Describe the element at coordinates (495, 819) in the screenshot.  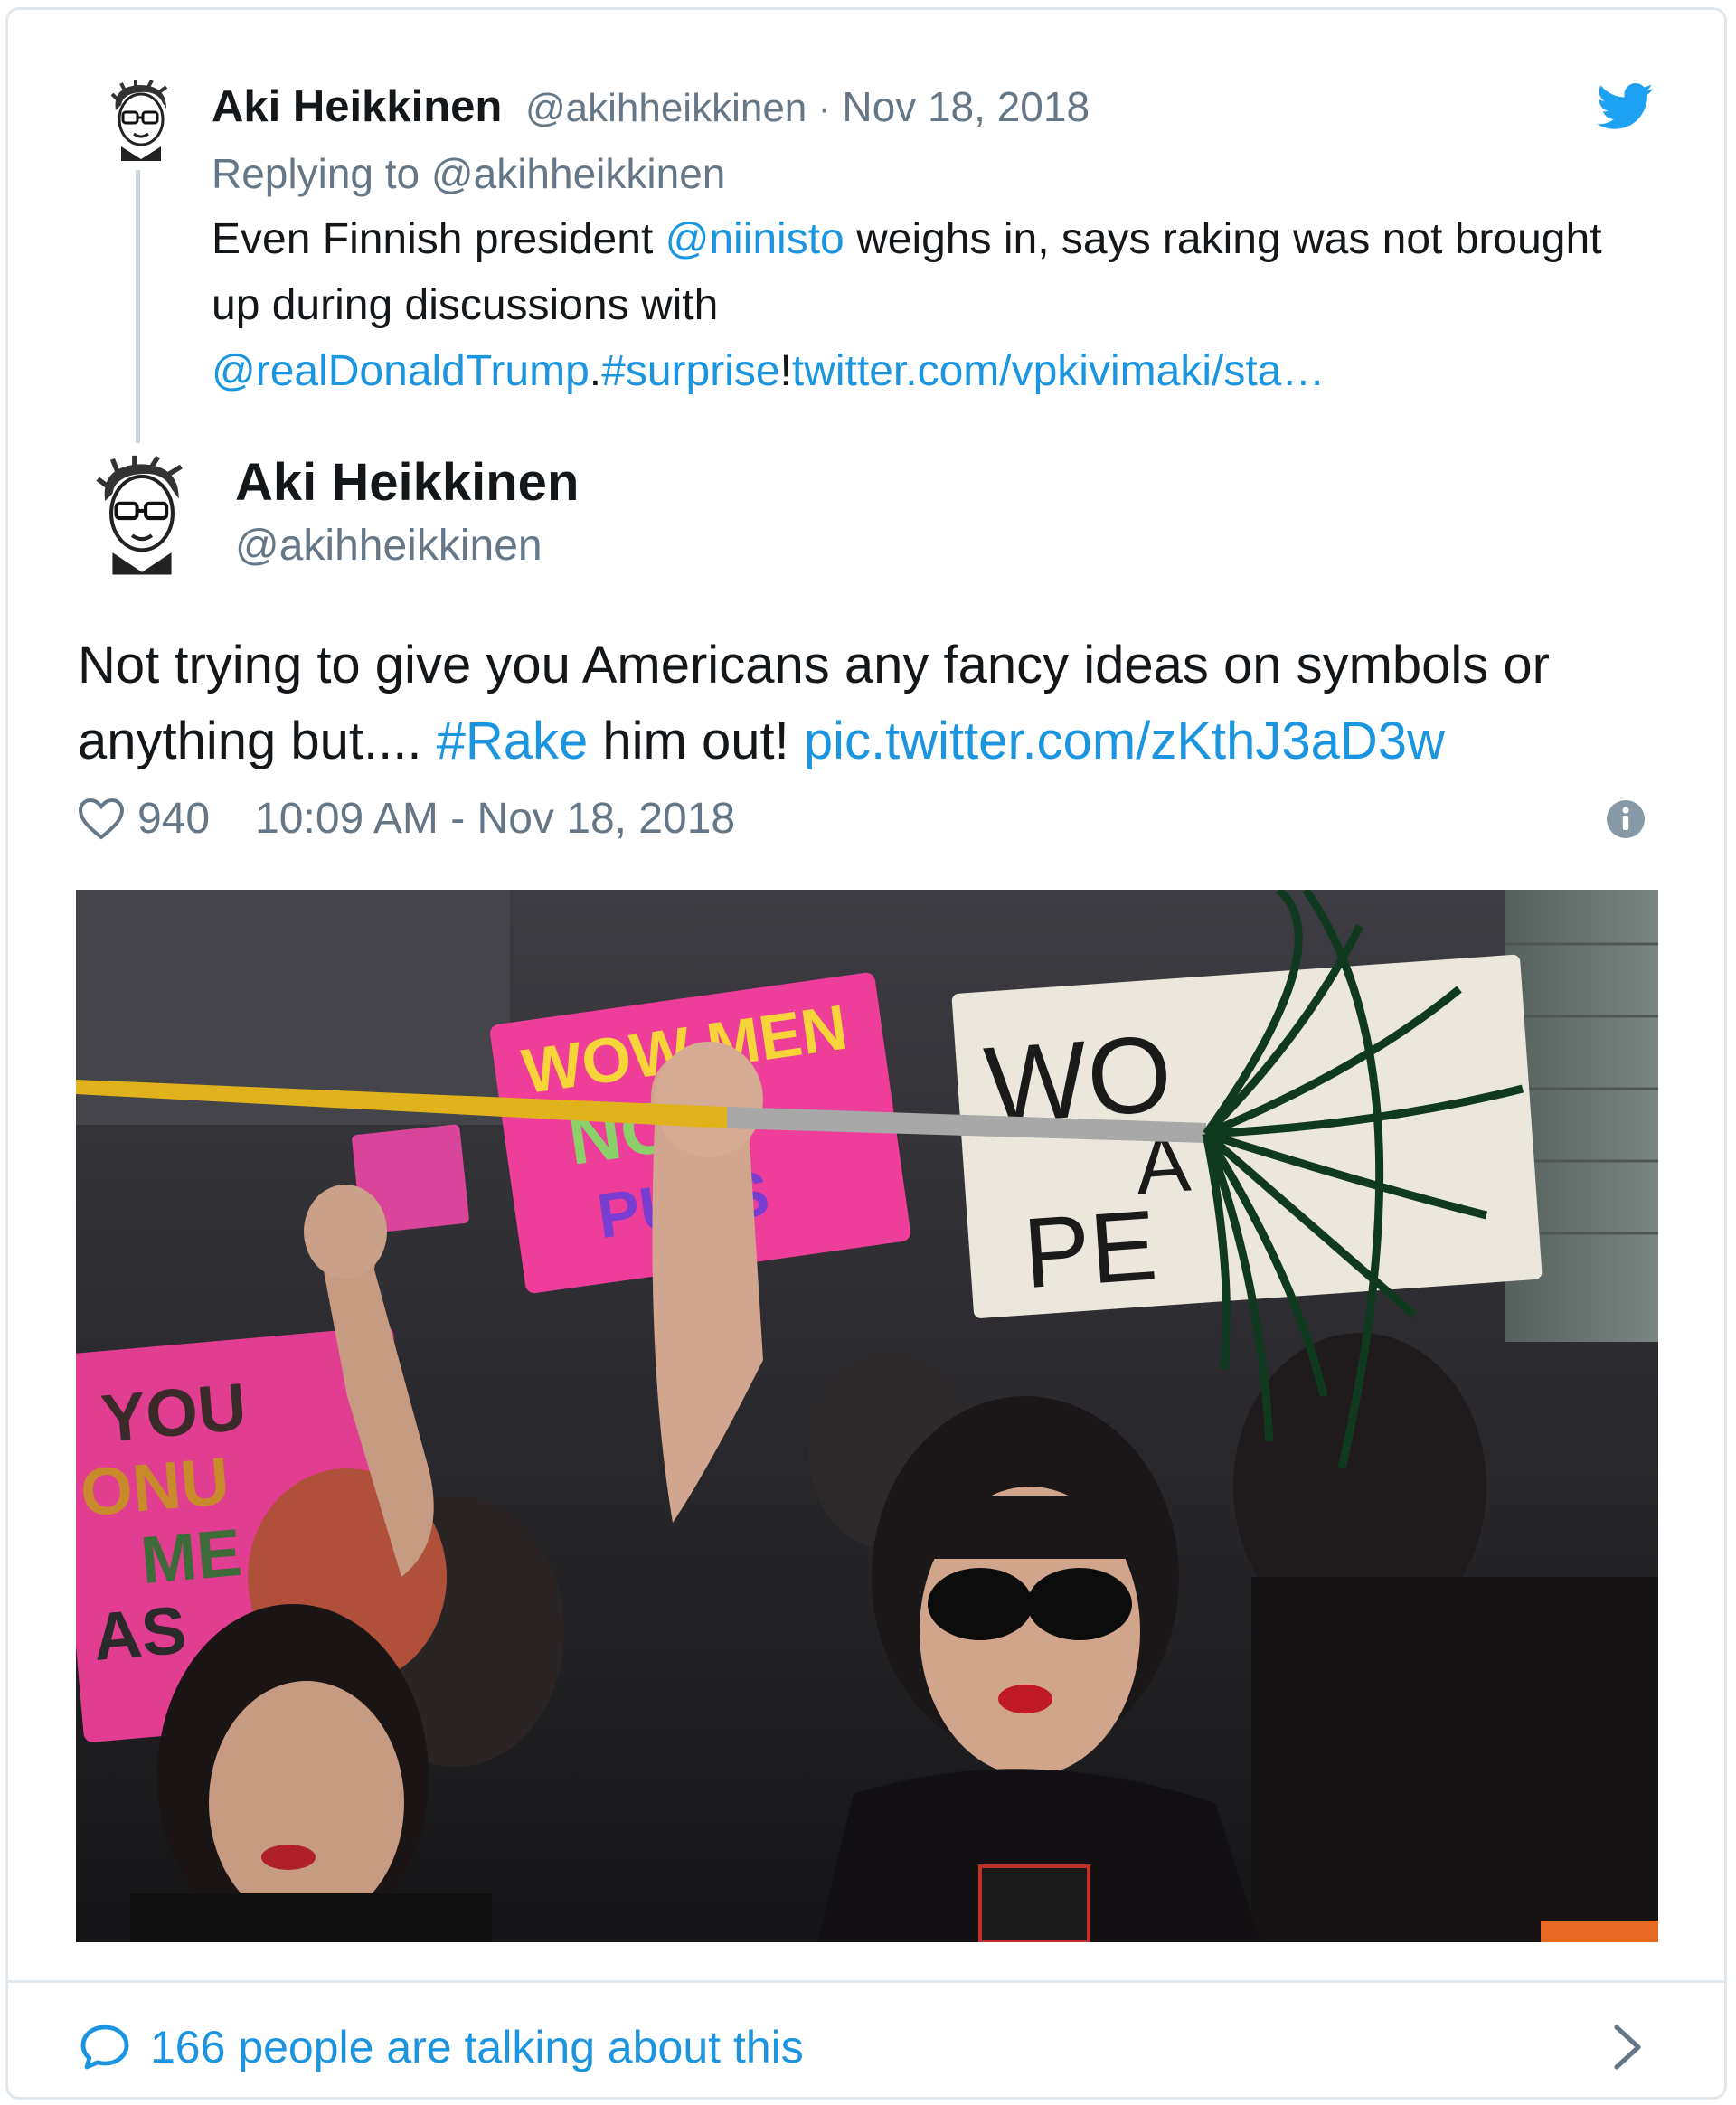
I see `tweet-timestamp: 10:09 AM - Nov 18, 2018` at that location.